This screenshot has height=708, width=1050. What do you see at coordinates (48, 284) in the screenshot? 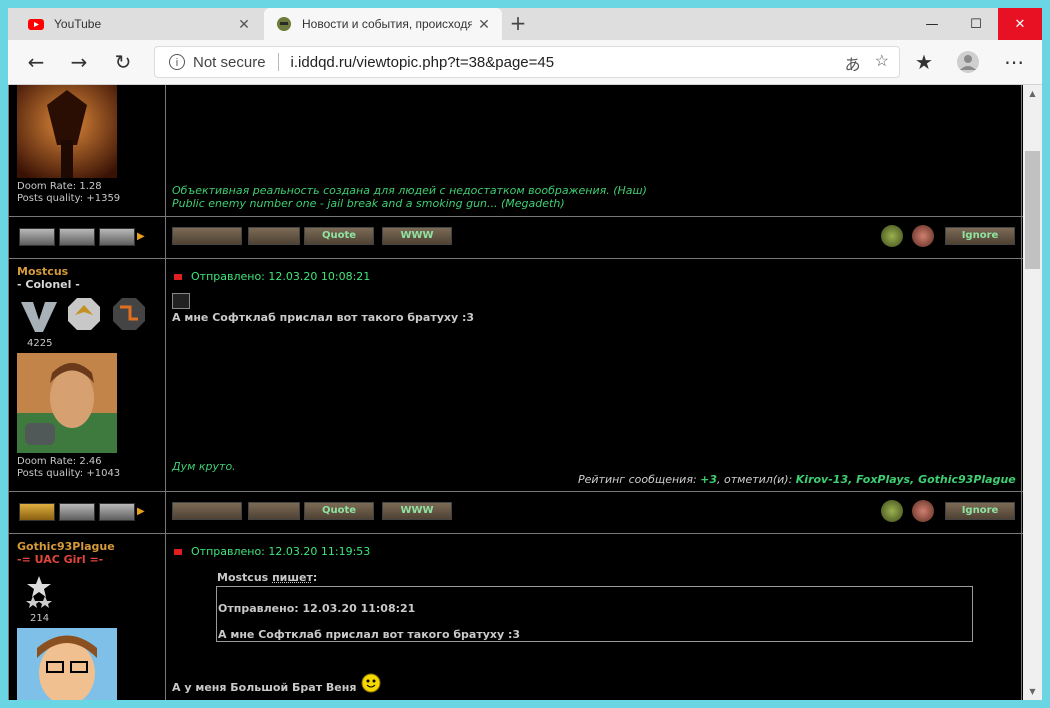
I see `user-rank: - Colonel -` at bounding box center [48, 284].